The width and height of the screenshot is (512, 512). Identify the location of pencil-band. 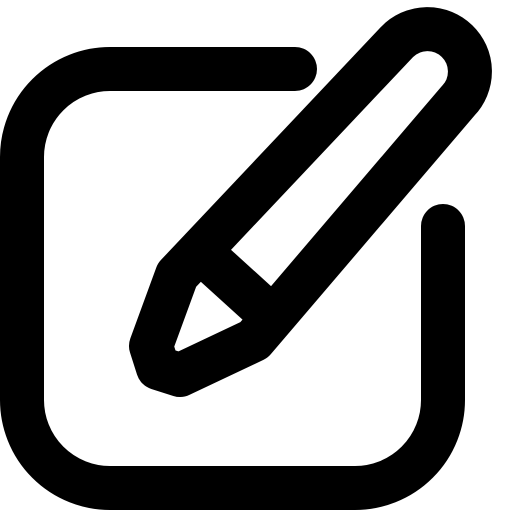
(231, 279).